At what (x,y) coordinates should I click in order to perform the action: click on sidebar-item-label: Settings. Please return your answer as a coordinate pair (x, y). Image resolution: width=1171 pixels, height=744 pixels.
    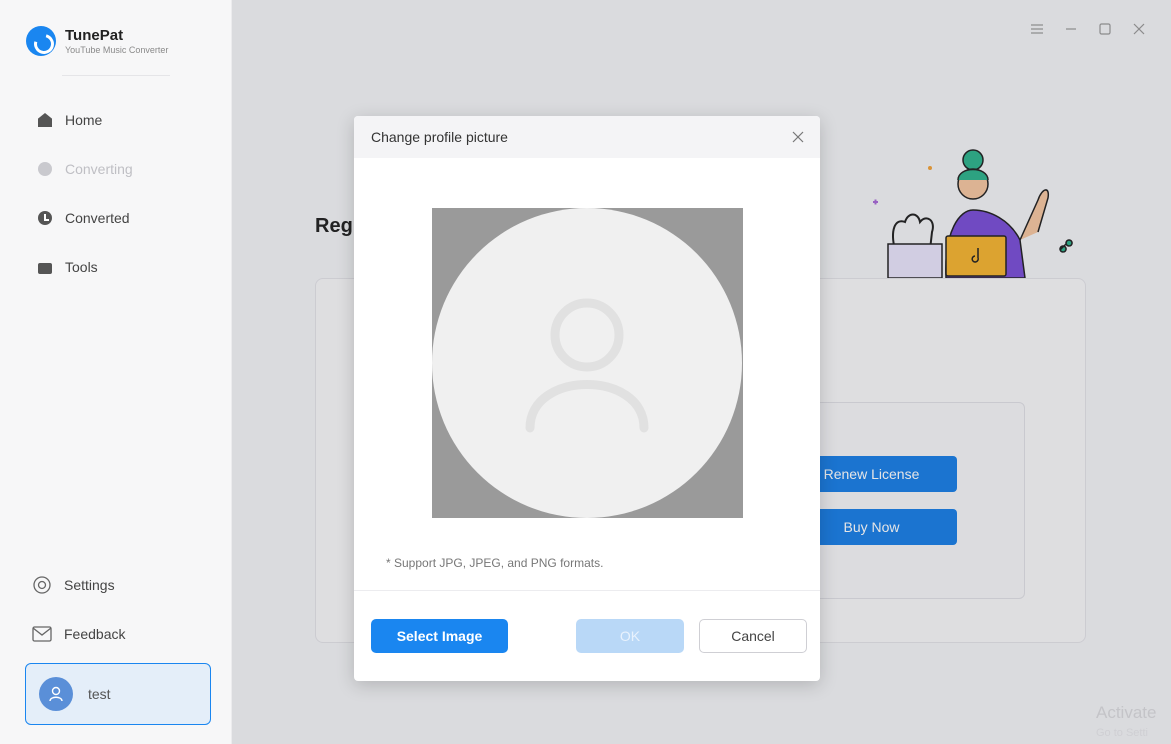
    Looking at the image, I should click on (89, 585).